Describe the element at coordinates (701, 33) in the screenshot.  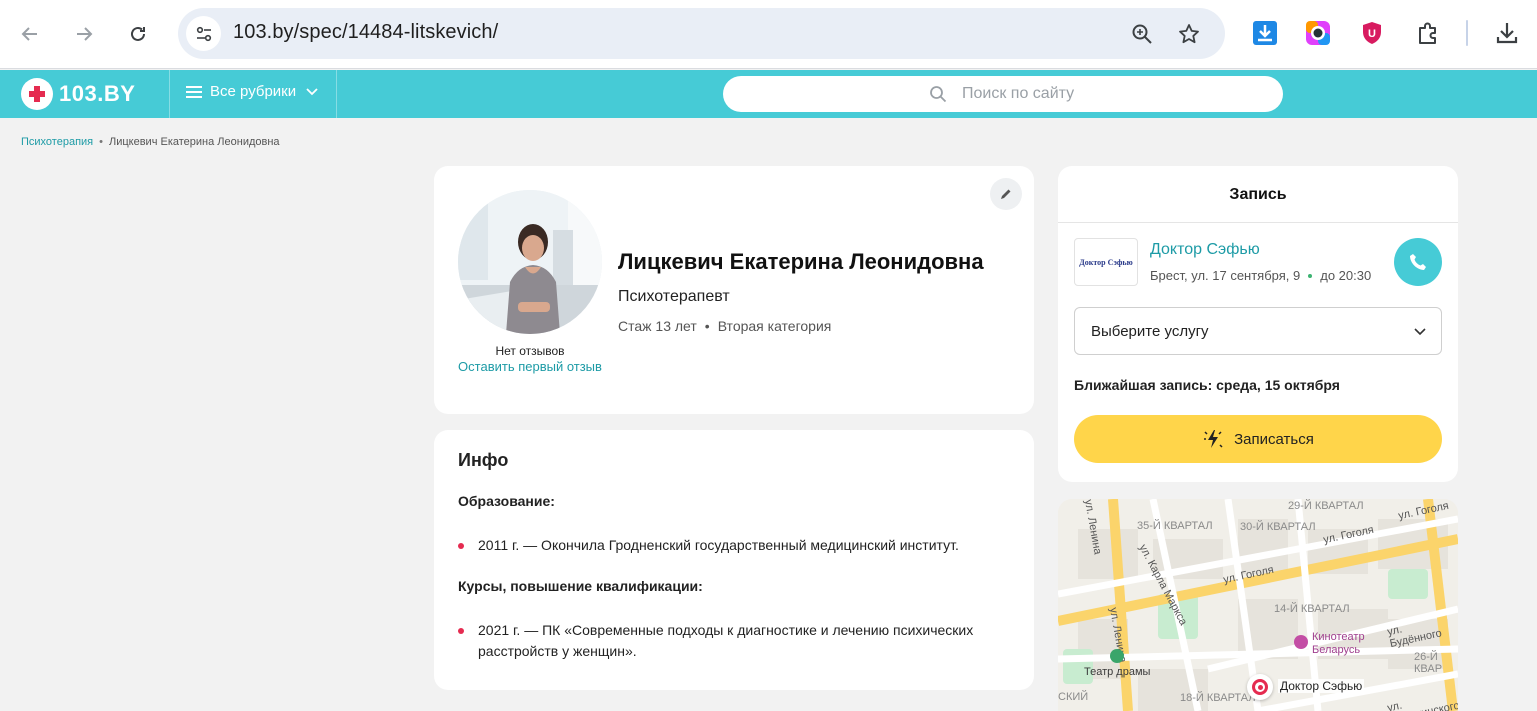
I see `address-bar: 103.by/spec/14484-litskevich/` at that location.